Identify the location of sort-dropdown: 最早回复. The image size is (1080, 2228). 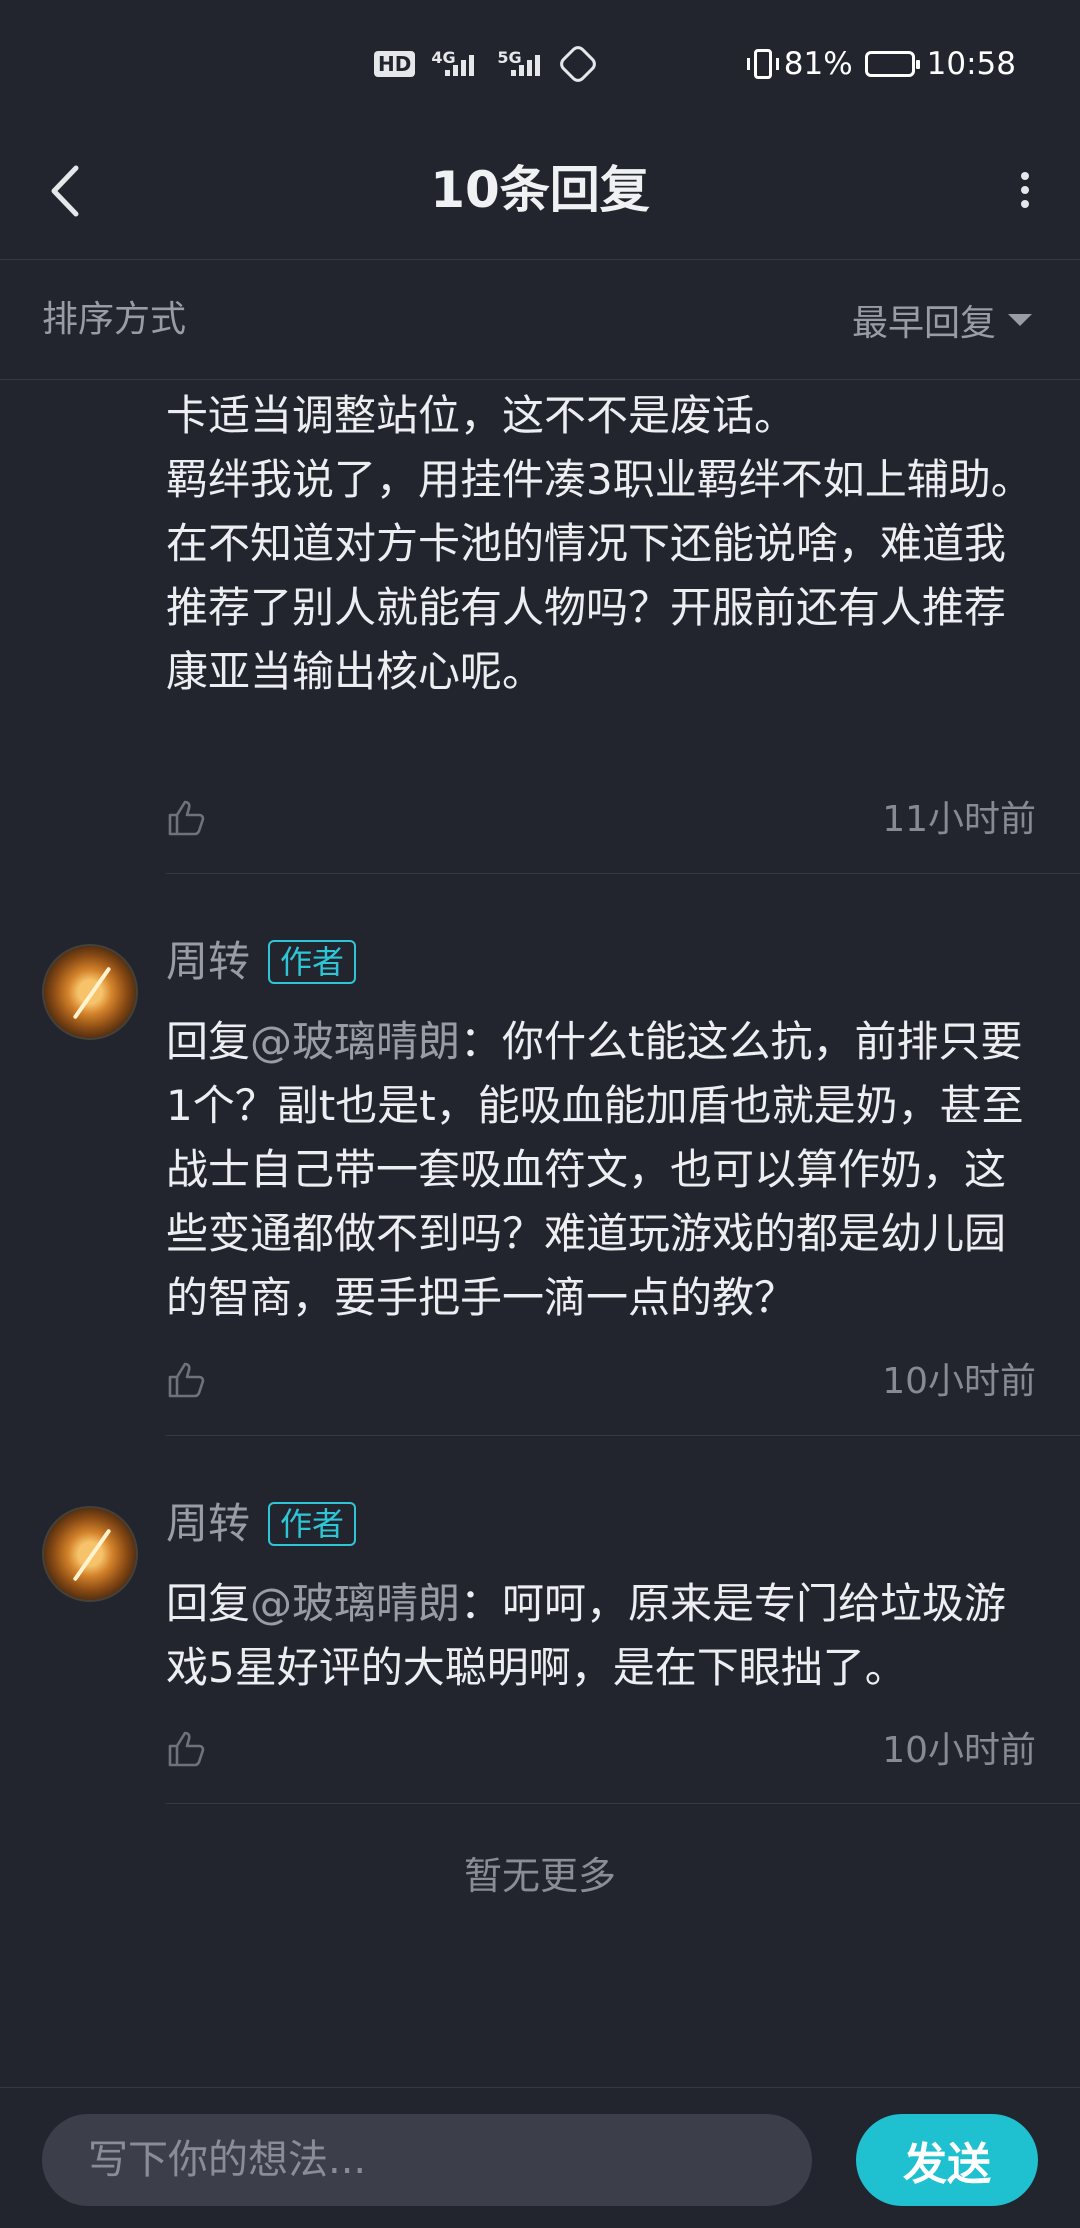
(942, 320).